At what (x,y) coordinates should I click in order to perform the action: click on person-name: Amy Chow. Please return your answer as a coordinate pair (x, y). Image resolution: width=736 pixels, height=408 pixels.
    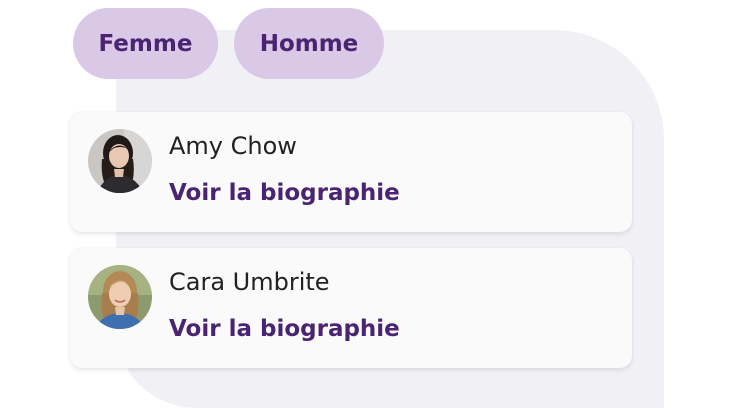
    Looking at the image, I should click on (233, 146).